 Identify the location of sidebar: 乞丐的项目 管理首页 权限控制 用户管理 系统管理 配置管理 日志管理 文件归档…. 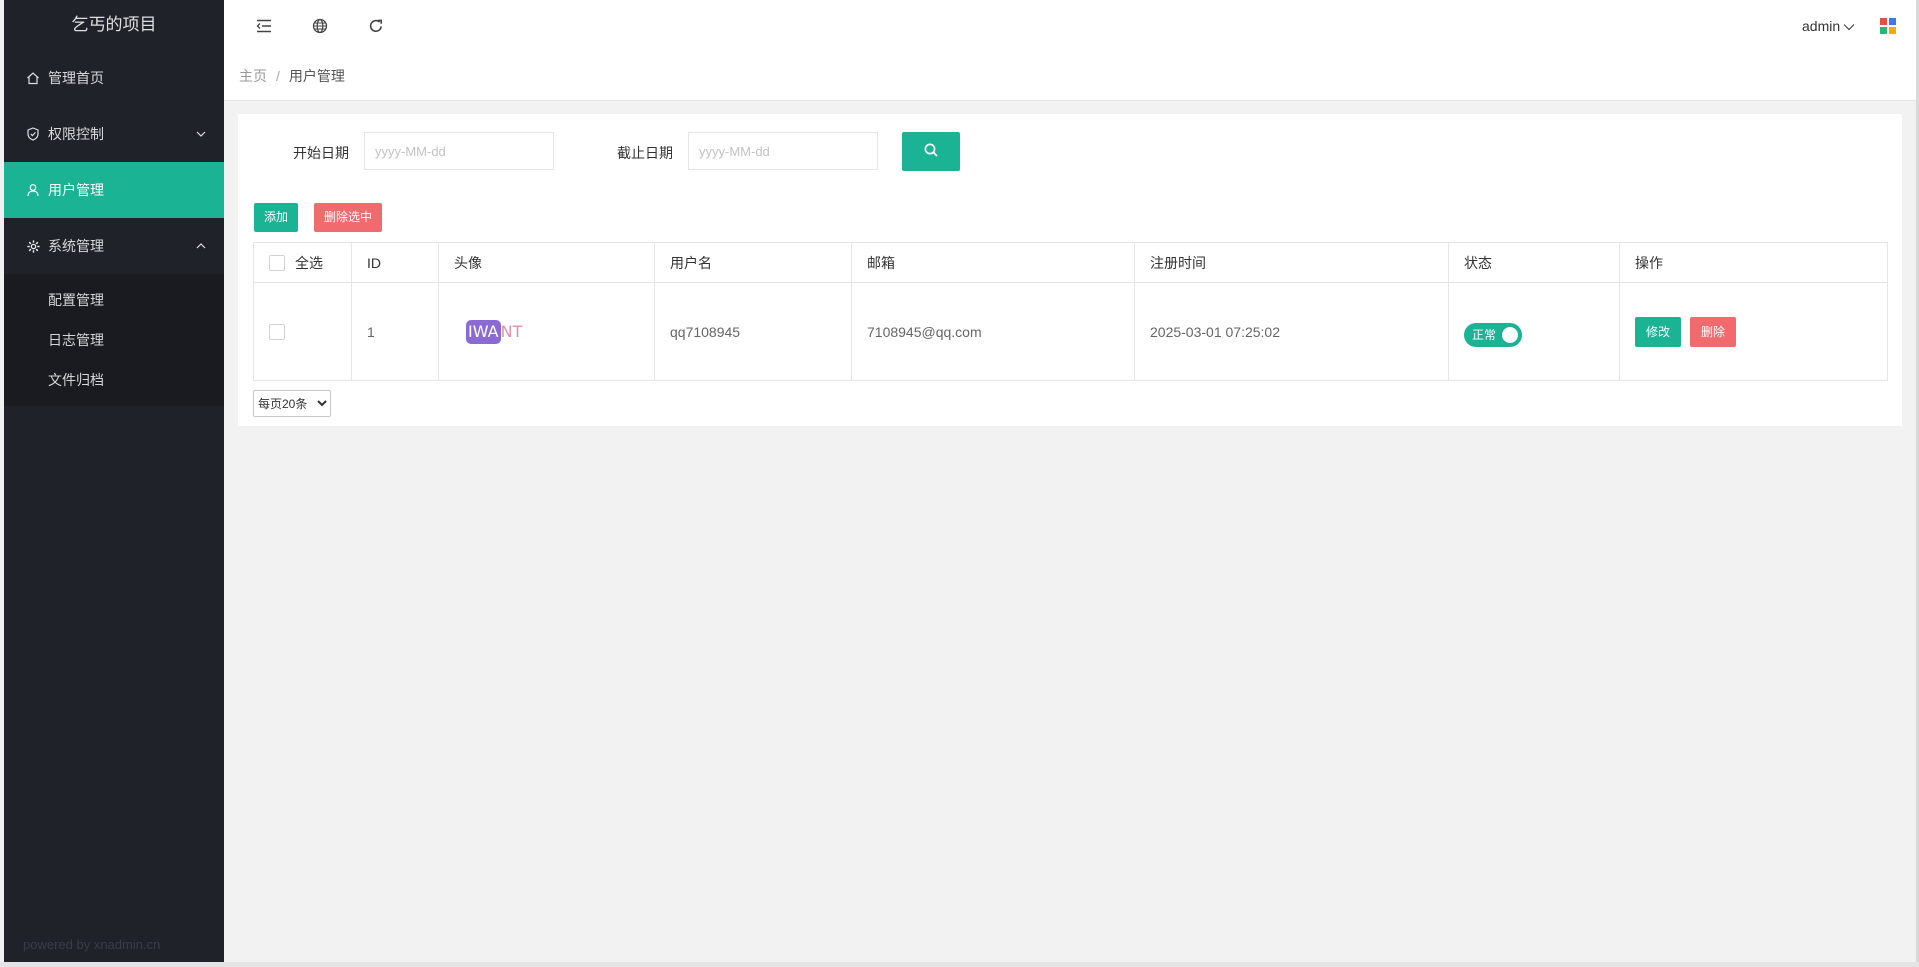
(114, 481).